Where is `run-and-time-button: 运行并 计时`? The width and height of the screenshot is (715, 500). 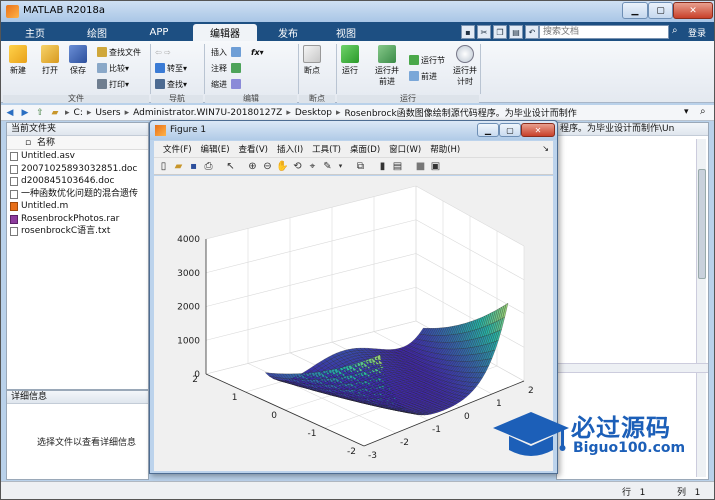 run-and-time-button: 运行并 计时 is located at coordinates (465, 66).